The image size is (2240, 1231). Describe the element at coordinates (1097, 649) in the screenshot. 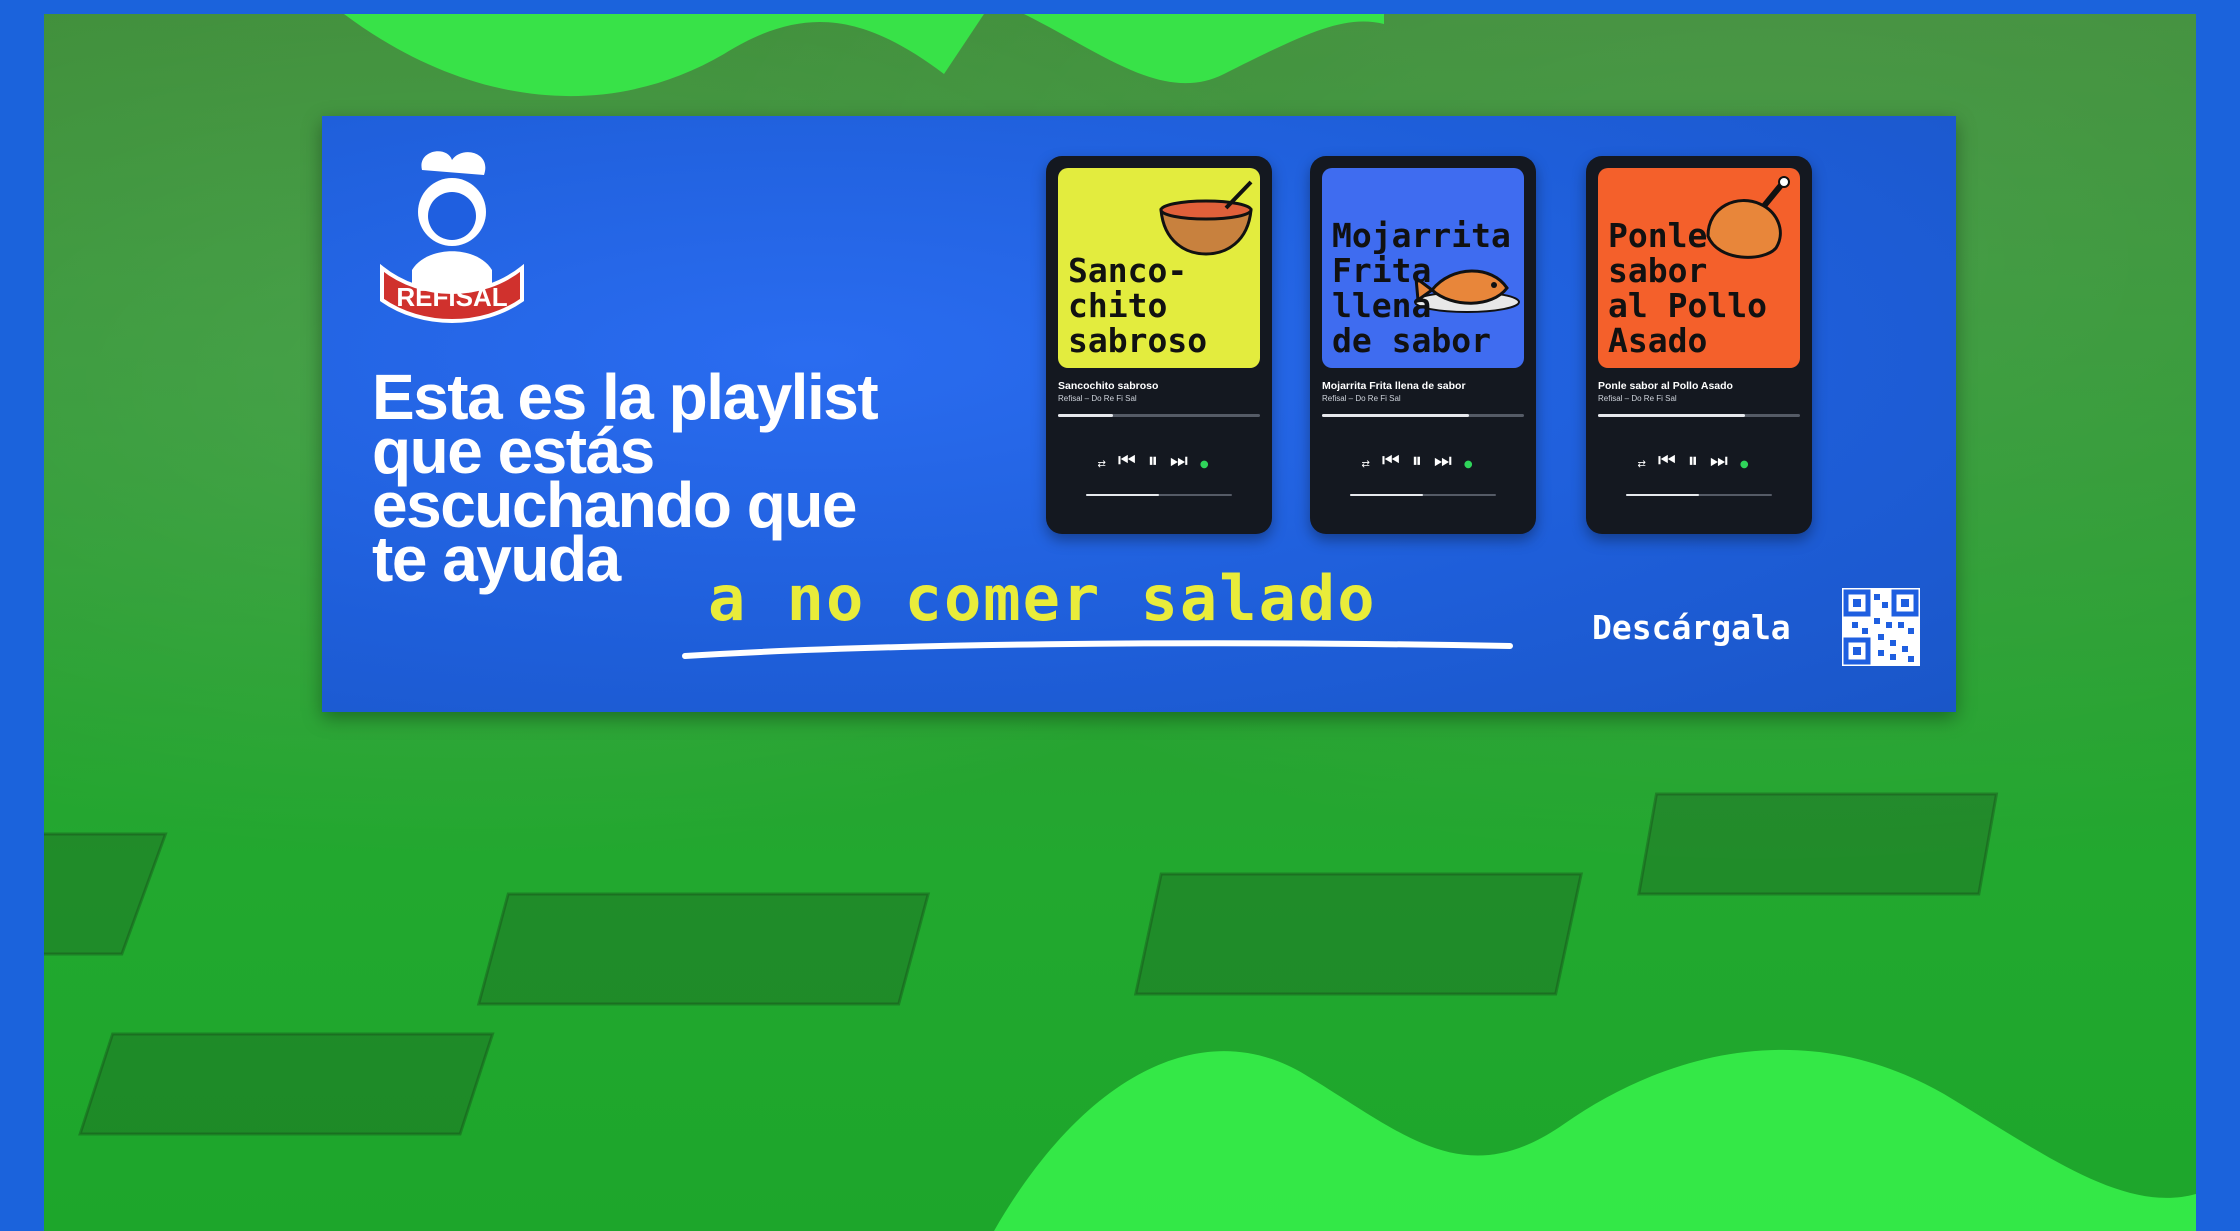

I see `brush-underline` at that location.